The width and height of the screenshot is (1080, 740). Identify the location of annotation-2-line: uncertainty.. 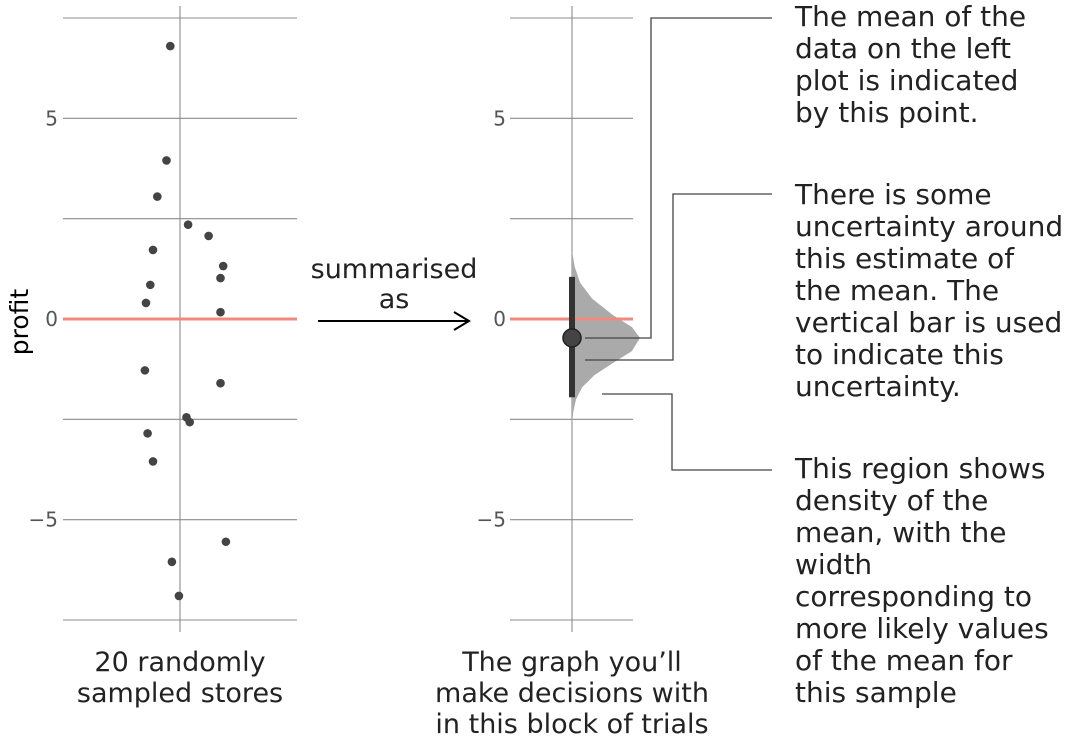
(878, 386).